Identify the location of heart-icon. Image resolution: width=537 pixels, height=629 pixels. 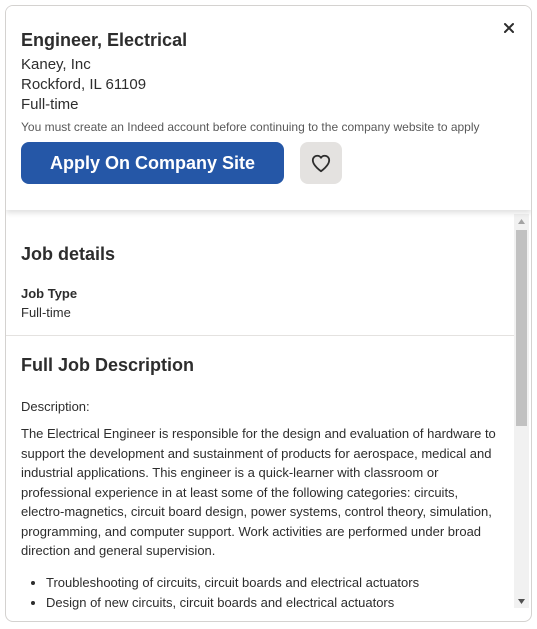
(321, 163).